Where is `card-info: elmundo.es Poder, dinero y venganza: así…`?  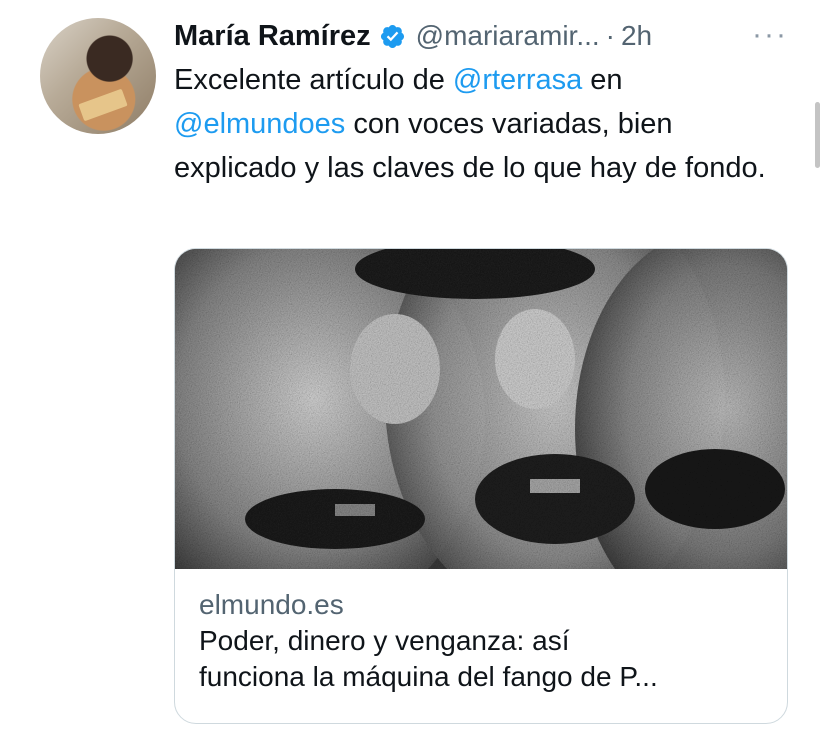
card-info: elmundo.es Poder, dinero y venganza: así… is located at coordinates (481, 632).